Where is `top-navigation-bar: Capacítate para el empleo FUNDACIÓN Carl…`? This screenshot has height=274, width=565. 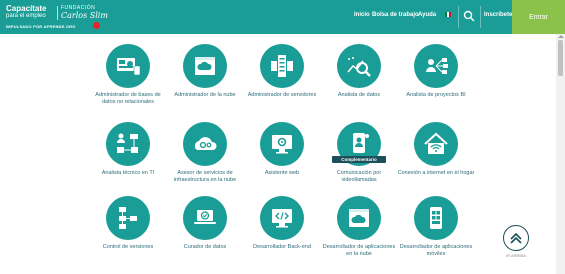
top-navigation-bar: Capacítate para el empleo FUNDACIÓN Carl… is located at coordinates (282, 17).